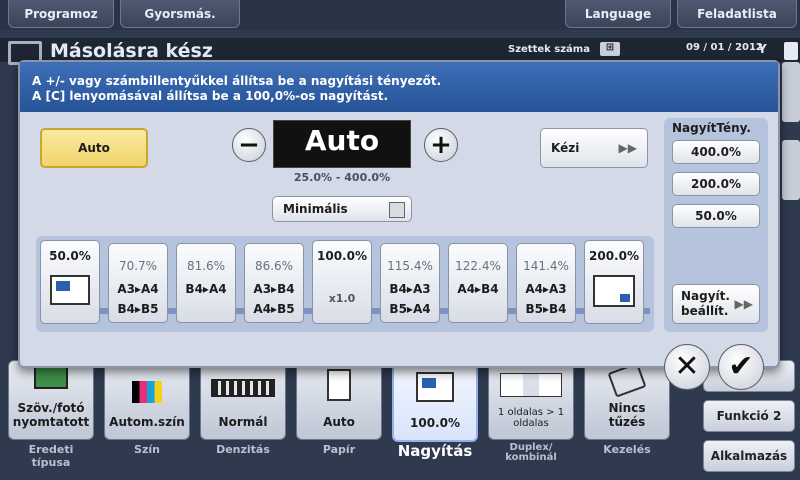  I want to click on tile-color: Autom.szín, so click(147, 400).